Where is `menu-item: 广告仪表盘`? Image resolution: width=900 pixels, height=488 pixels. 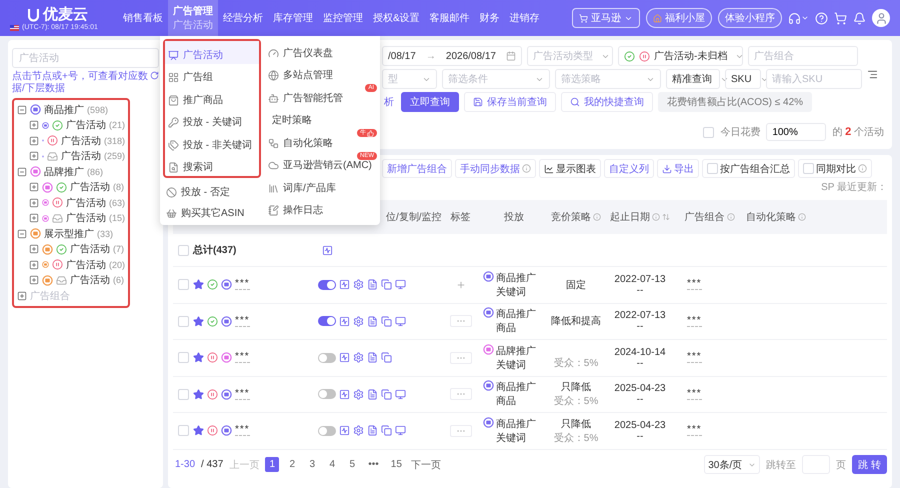 menu-item: 广告仪表盘 is located at coordinates (321, 50).